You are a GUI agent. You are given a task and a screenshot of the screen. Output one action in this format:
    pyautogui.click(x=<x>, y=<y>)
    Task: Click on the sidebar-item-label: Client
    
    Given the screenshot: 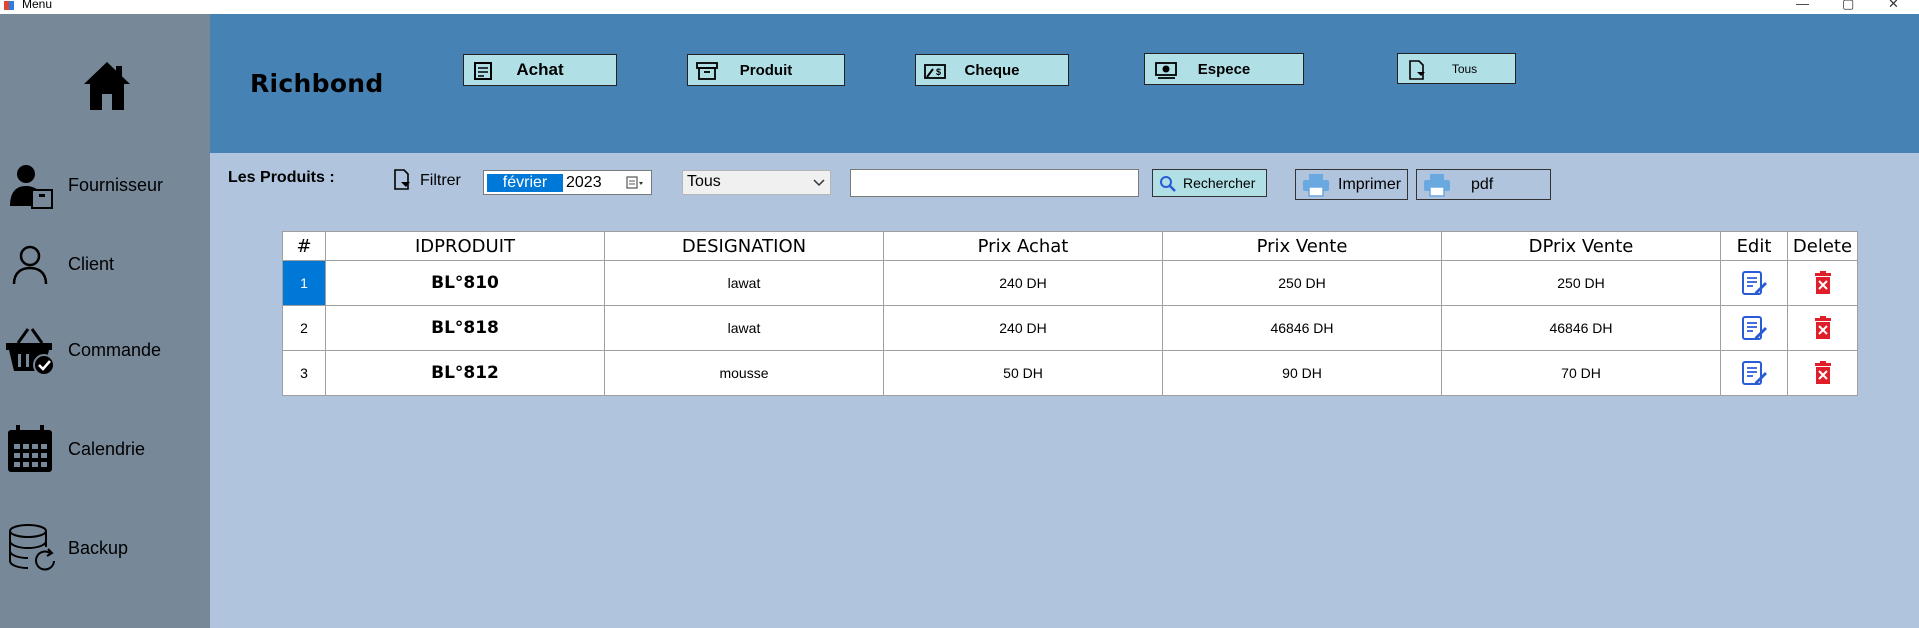 What is the action you would take?
    pyautogui.click(x=91, y=264)
    